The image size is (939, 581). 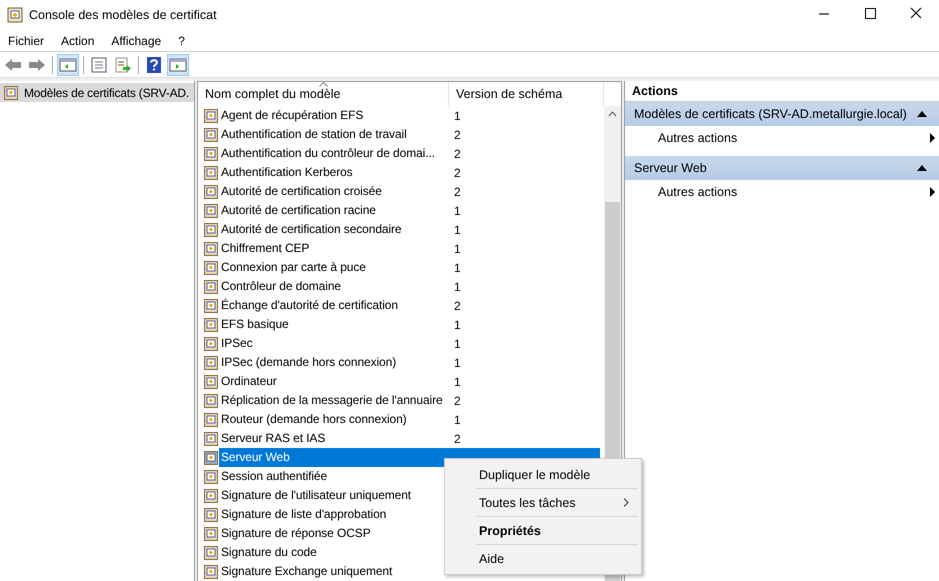 I want to click on template-name: Contrôleur de domaine, so click(x=281, y=286).